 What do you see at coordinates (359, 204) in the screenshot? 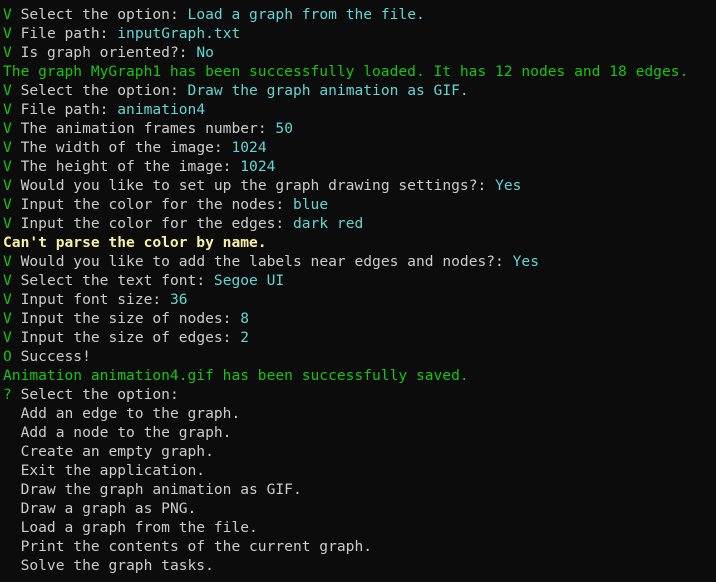
I see `terminal-line: V Input the color for the nodes: blue` at bounding box center [359, 204].